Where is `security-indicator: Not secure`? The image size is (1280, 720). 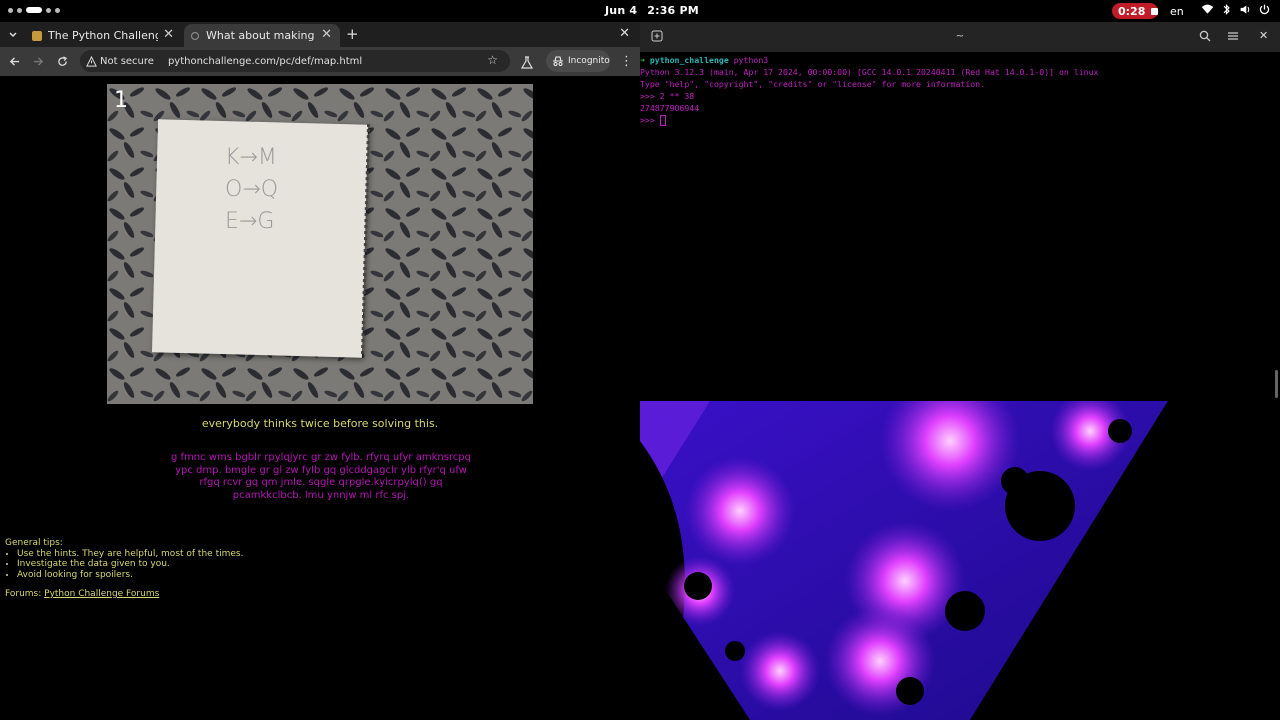 security-indicator: Not secure is located at coordinates (120, 61).